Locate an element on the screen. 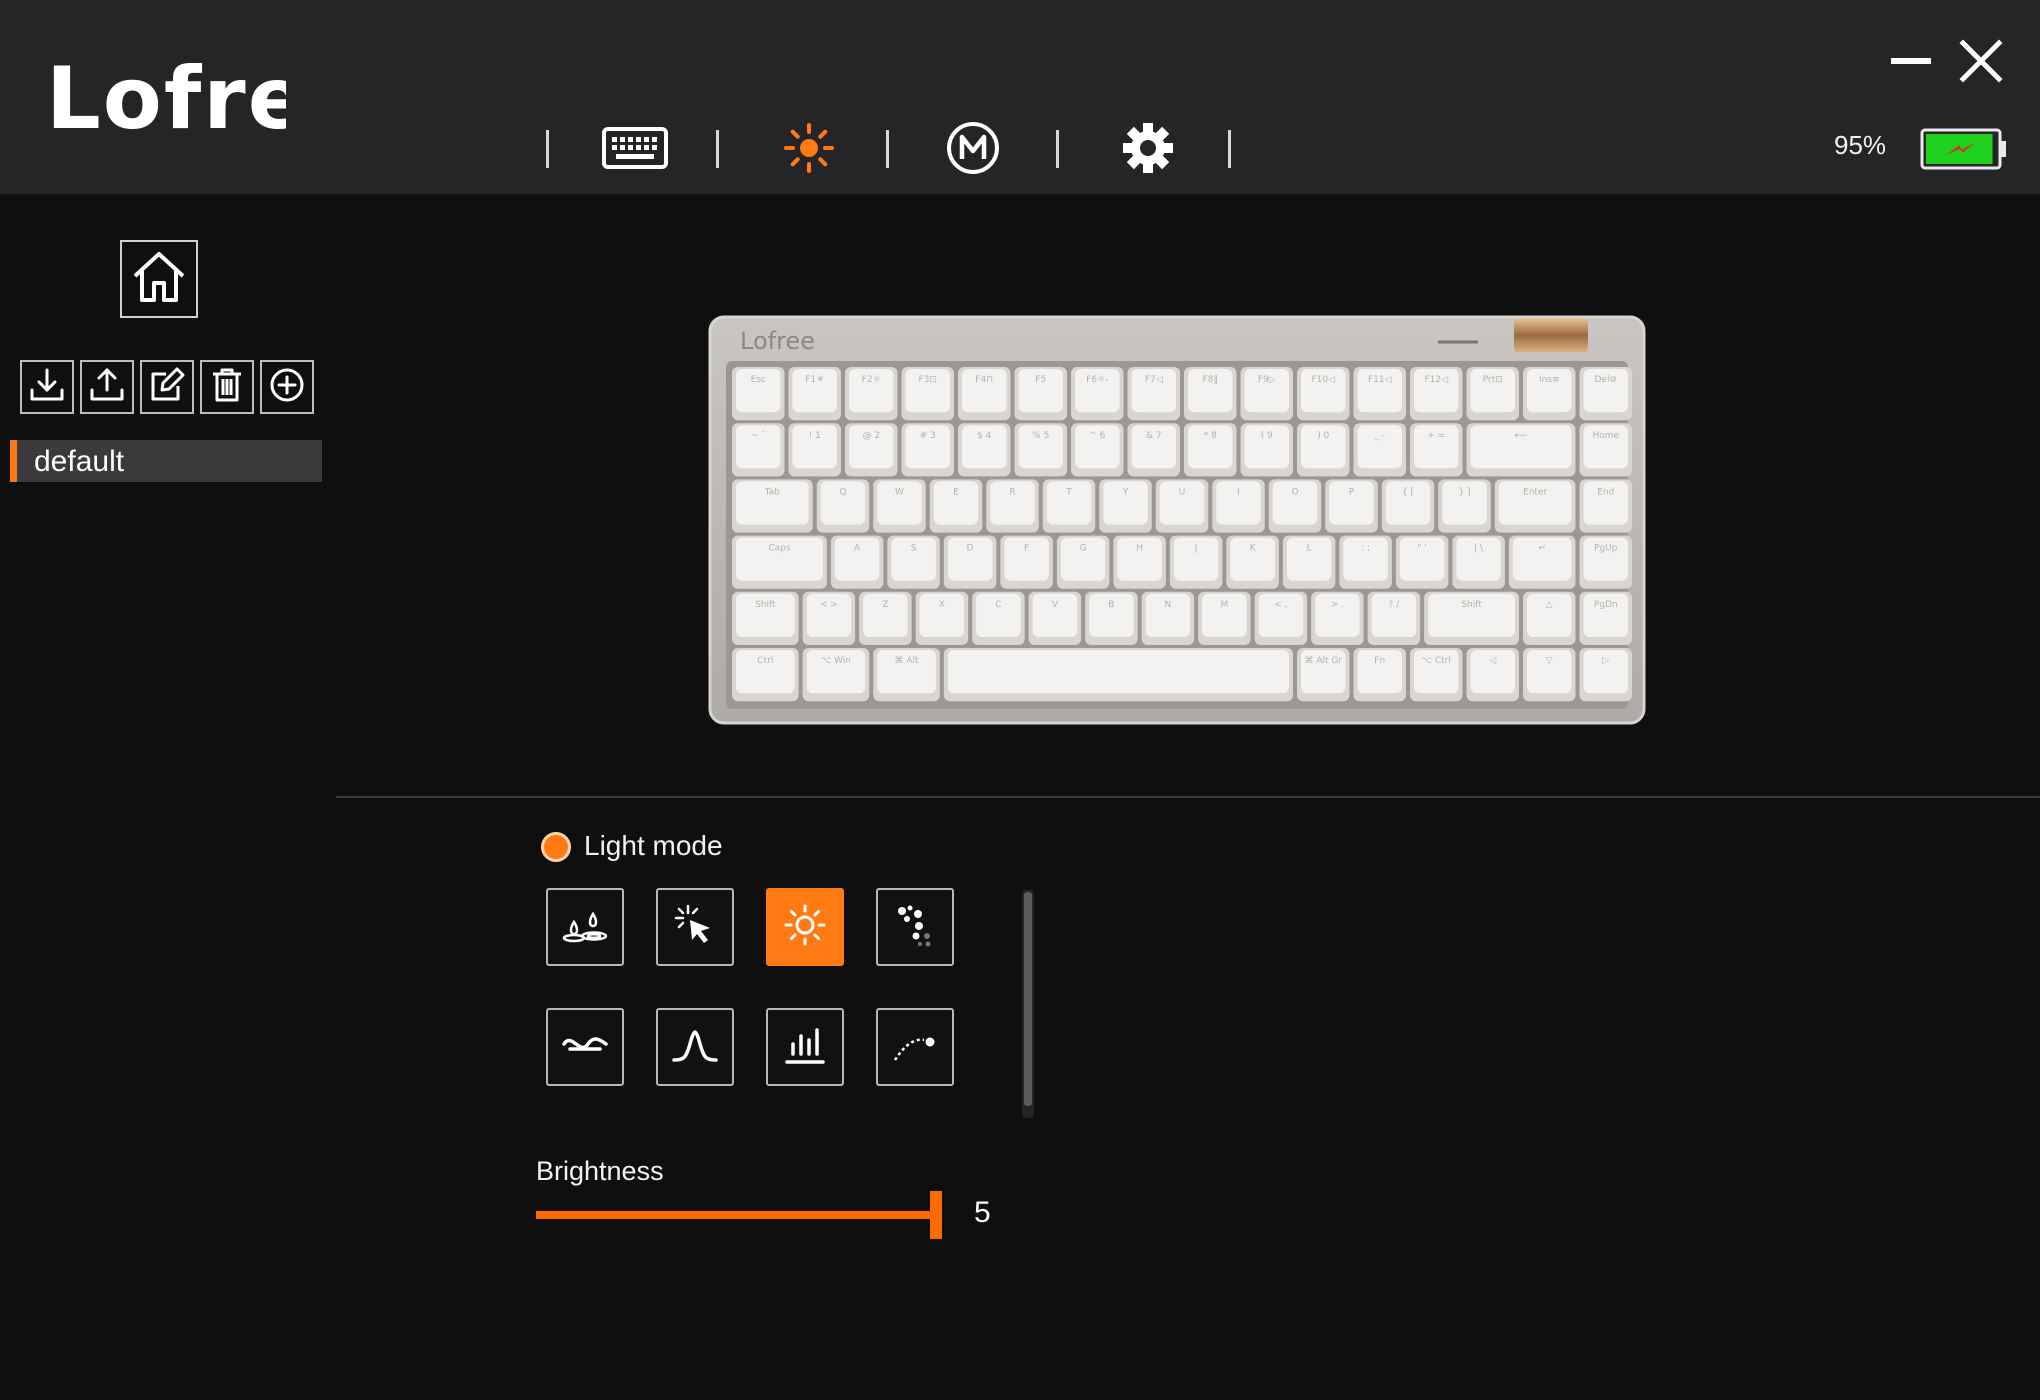  keycap: ⌥ Ctrl is located at coordinates (1436, 675).